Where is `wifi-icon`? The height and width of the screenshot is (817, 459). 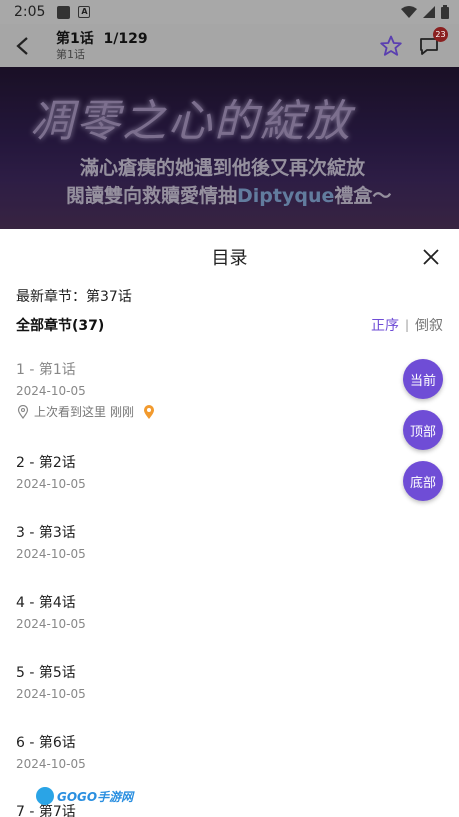
wifi-icon is located at coordinates (409, 12).